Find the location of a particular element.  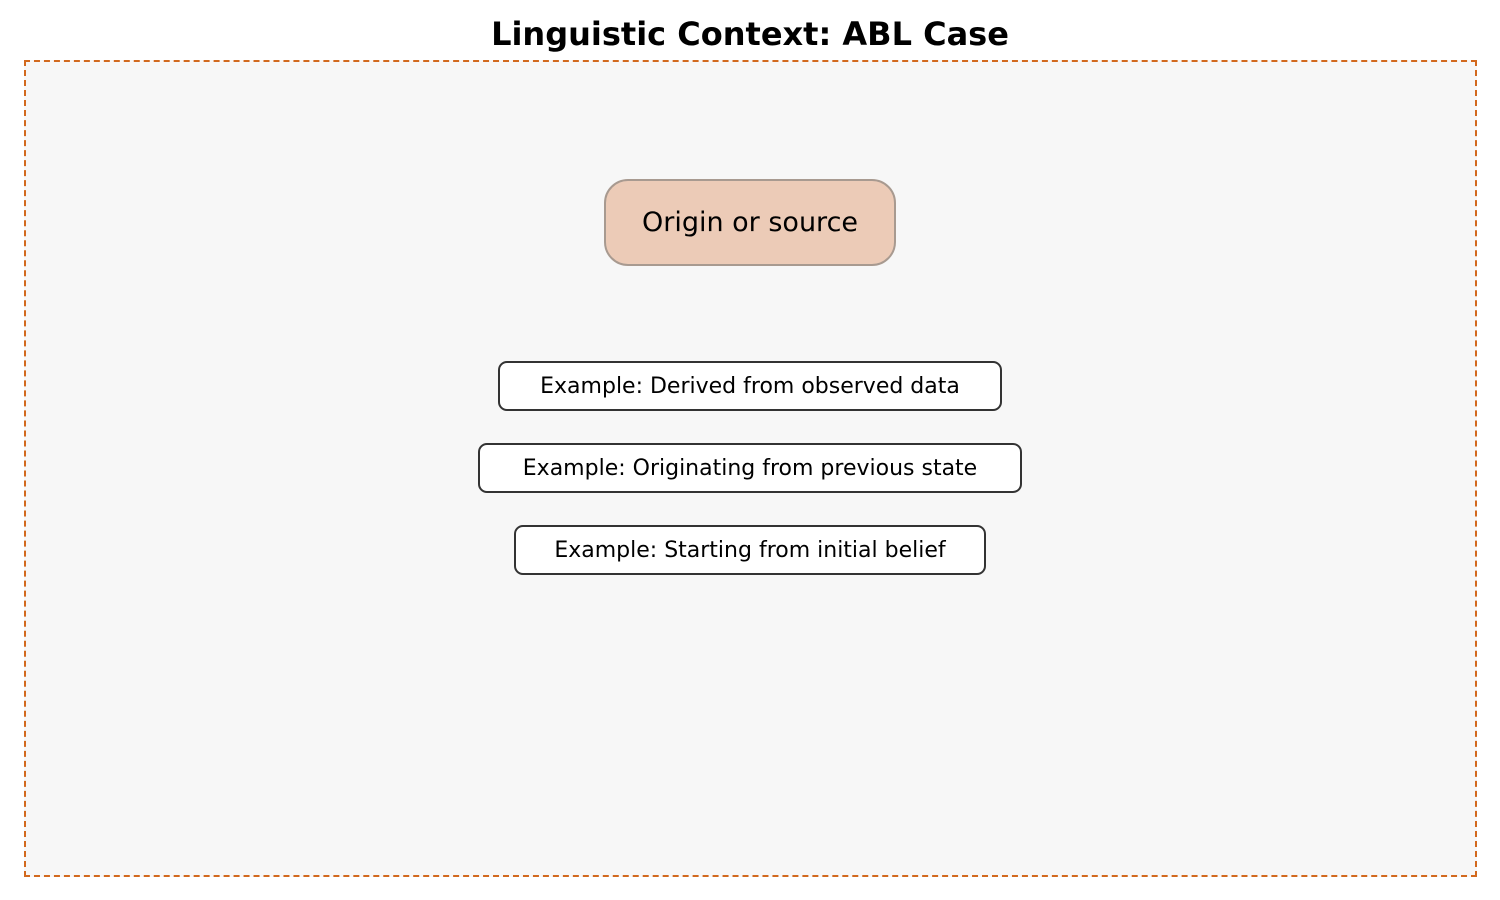

concept-label: Origin or source is located at coordinates (750, 222).